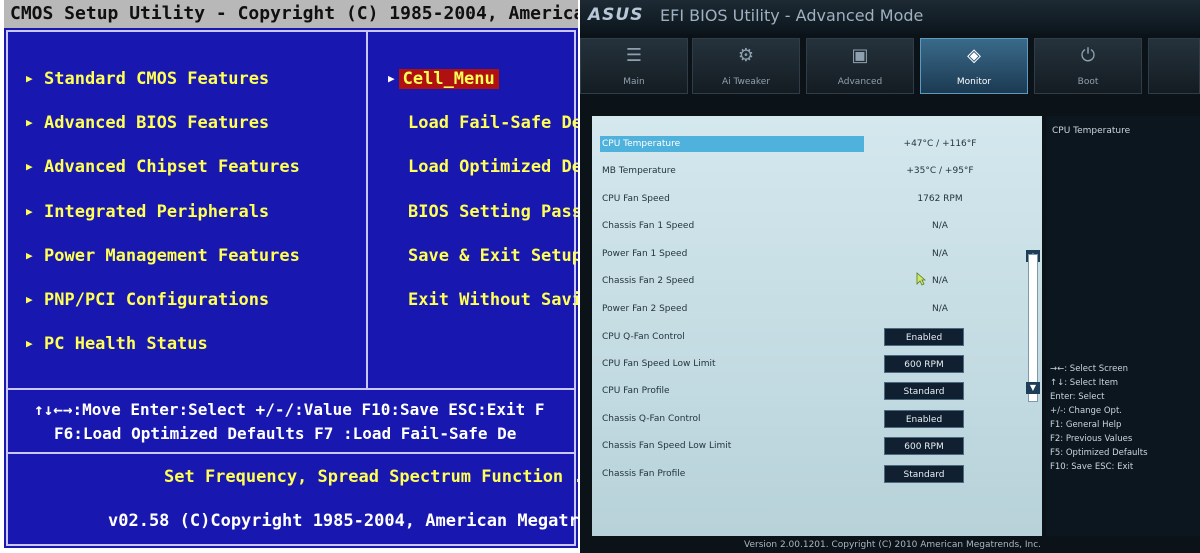  What do you see at coordinates (1174, 66) in the screenshot?
I see `tab-partial` at bounding box center [1174, 66].